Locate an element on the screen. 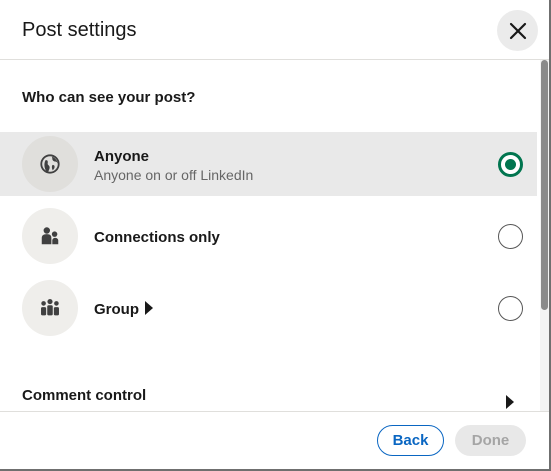 Image resolution: width=551 pixels, height=471 pixels. option-group-label: Group is located at coordinates (116, 309).